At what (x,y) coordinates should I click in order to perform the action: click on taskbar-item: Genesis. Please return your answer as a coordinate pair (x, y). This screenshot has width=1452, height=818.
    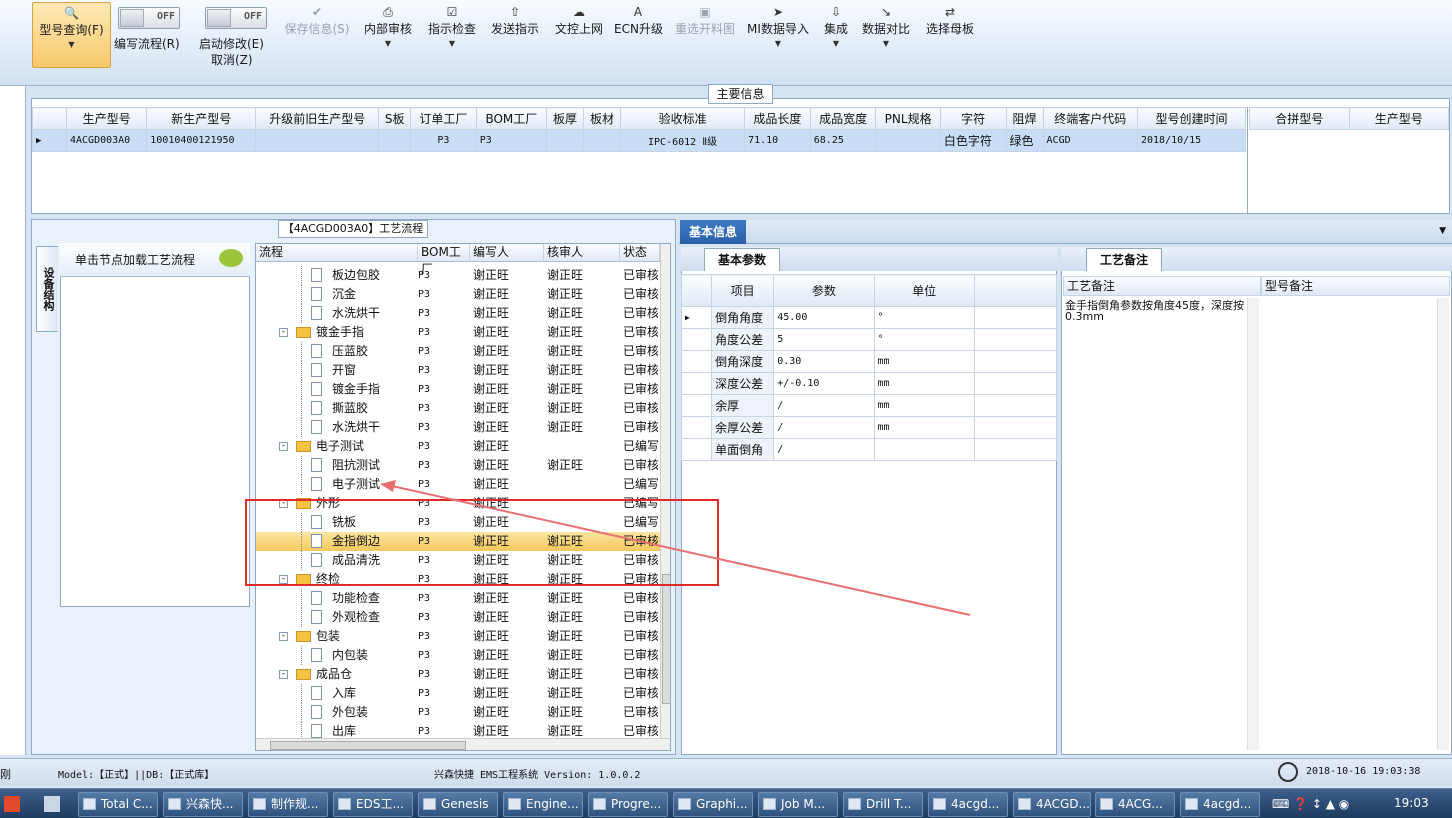
    Looking at the image, I should click on (458, 804).